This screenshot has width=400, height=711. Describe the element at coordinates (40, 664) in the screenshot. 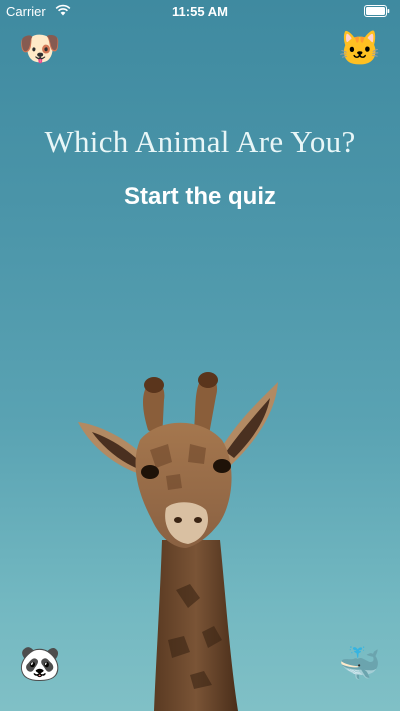

I see `panda-icon: 🐼` at that location.